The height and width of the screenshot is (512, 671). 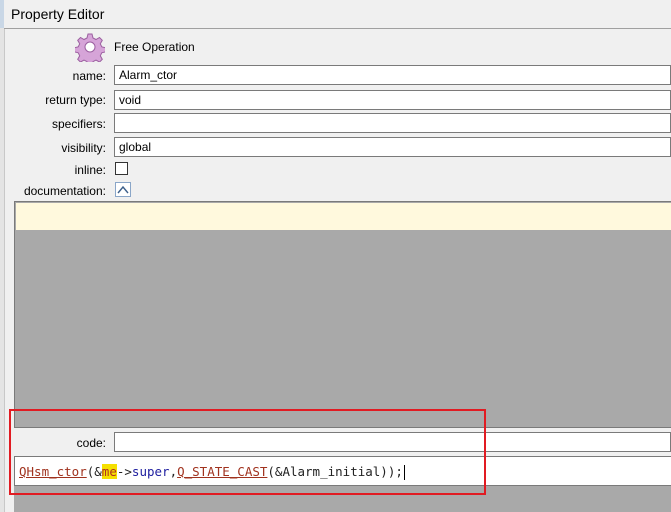 I want to click on highlight-box, so click(x=247, y=452).